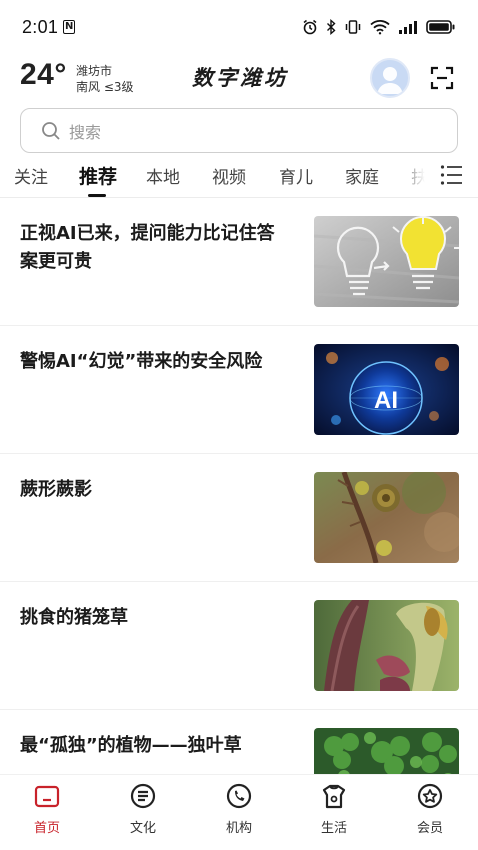 This screenshot has height=850, width=478. What do you see at coordinates (238, 828) in the screenshot?
I see `nav-institution-label: 机构` at bounding box center [238, 828].